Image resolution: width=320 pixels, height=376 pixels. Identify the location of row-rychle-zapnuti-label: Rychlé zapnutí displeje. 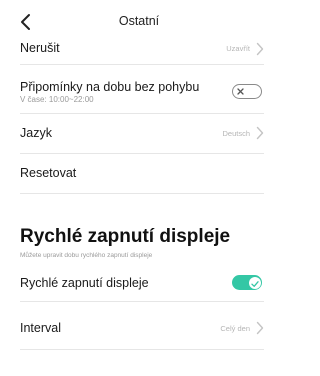
(84, 283).